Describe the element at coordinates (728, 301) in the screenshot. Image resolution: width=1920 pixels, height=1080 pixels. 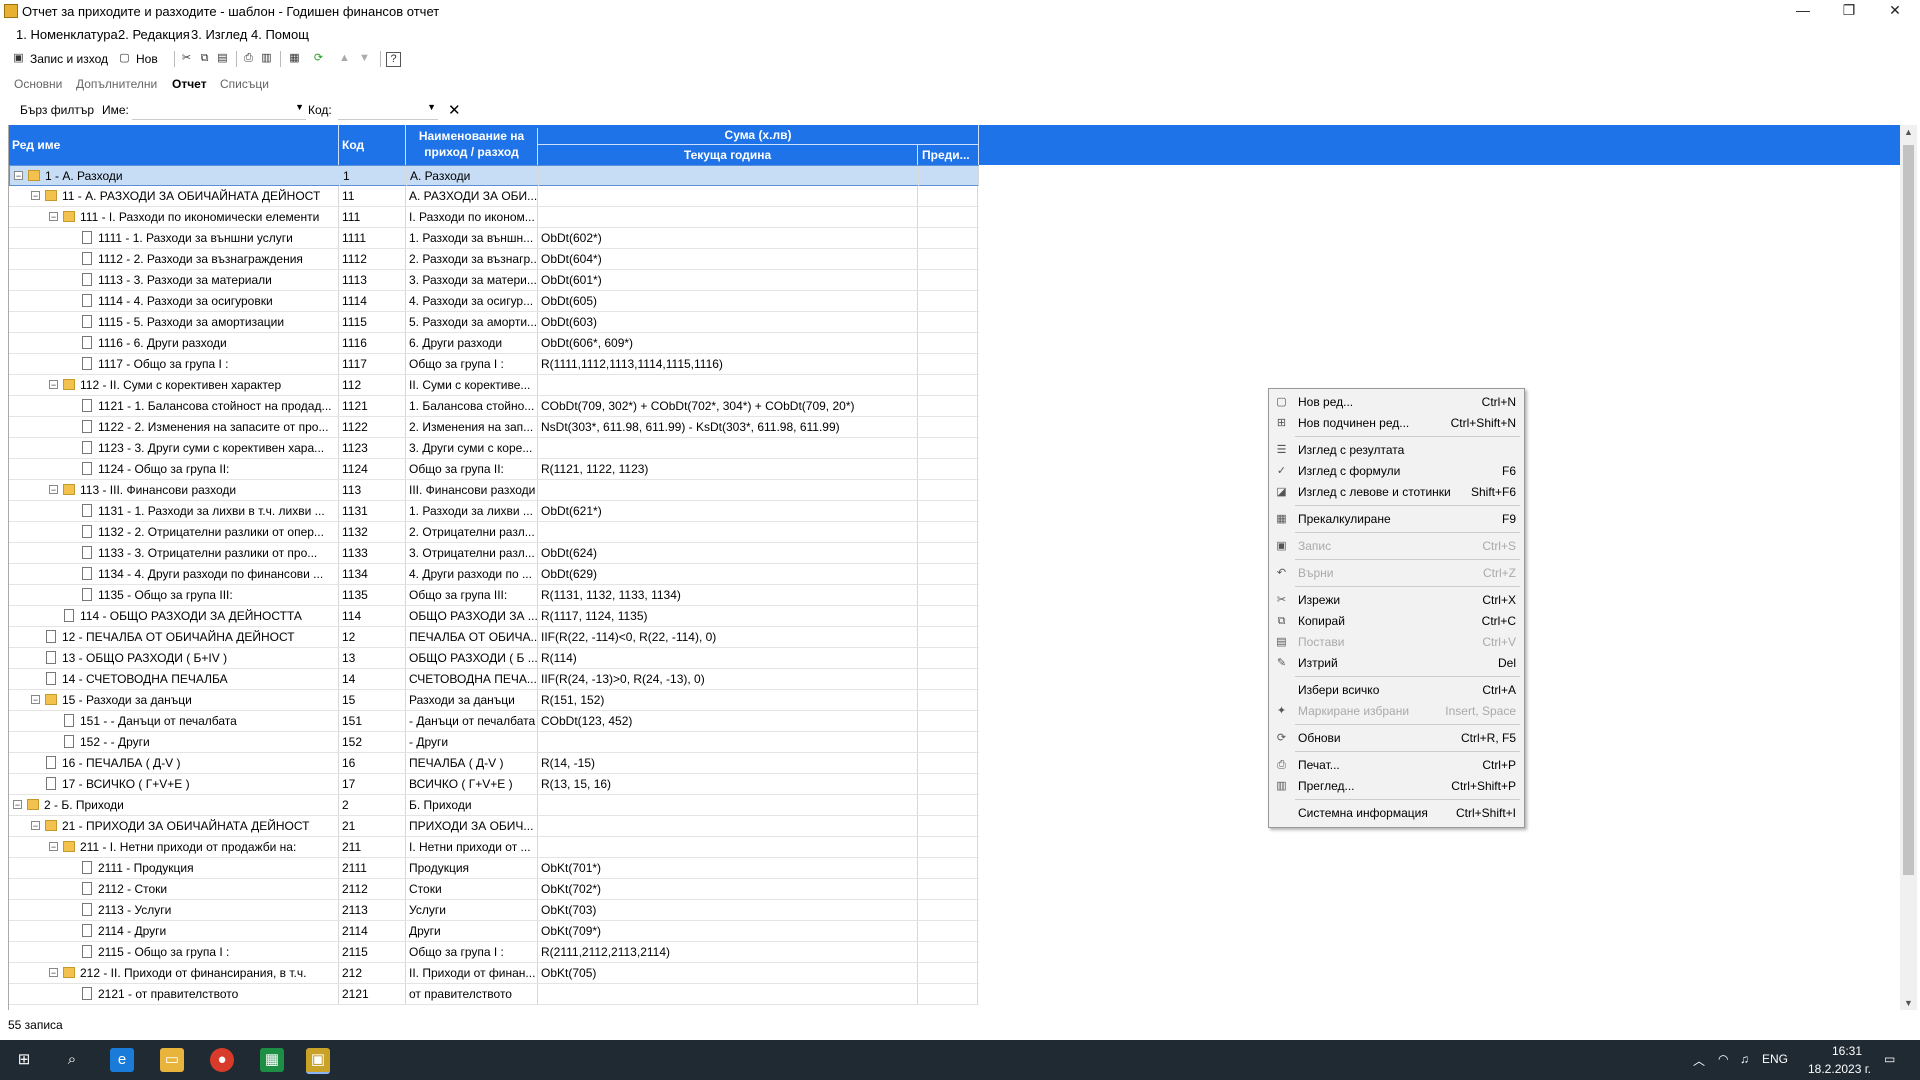
I see `cell-formula: ObDt(605)` at that location.